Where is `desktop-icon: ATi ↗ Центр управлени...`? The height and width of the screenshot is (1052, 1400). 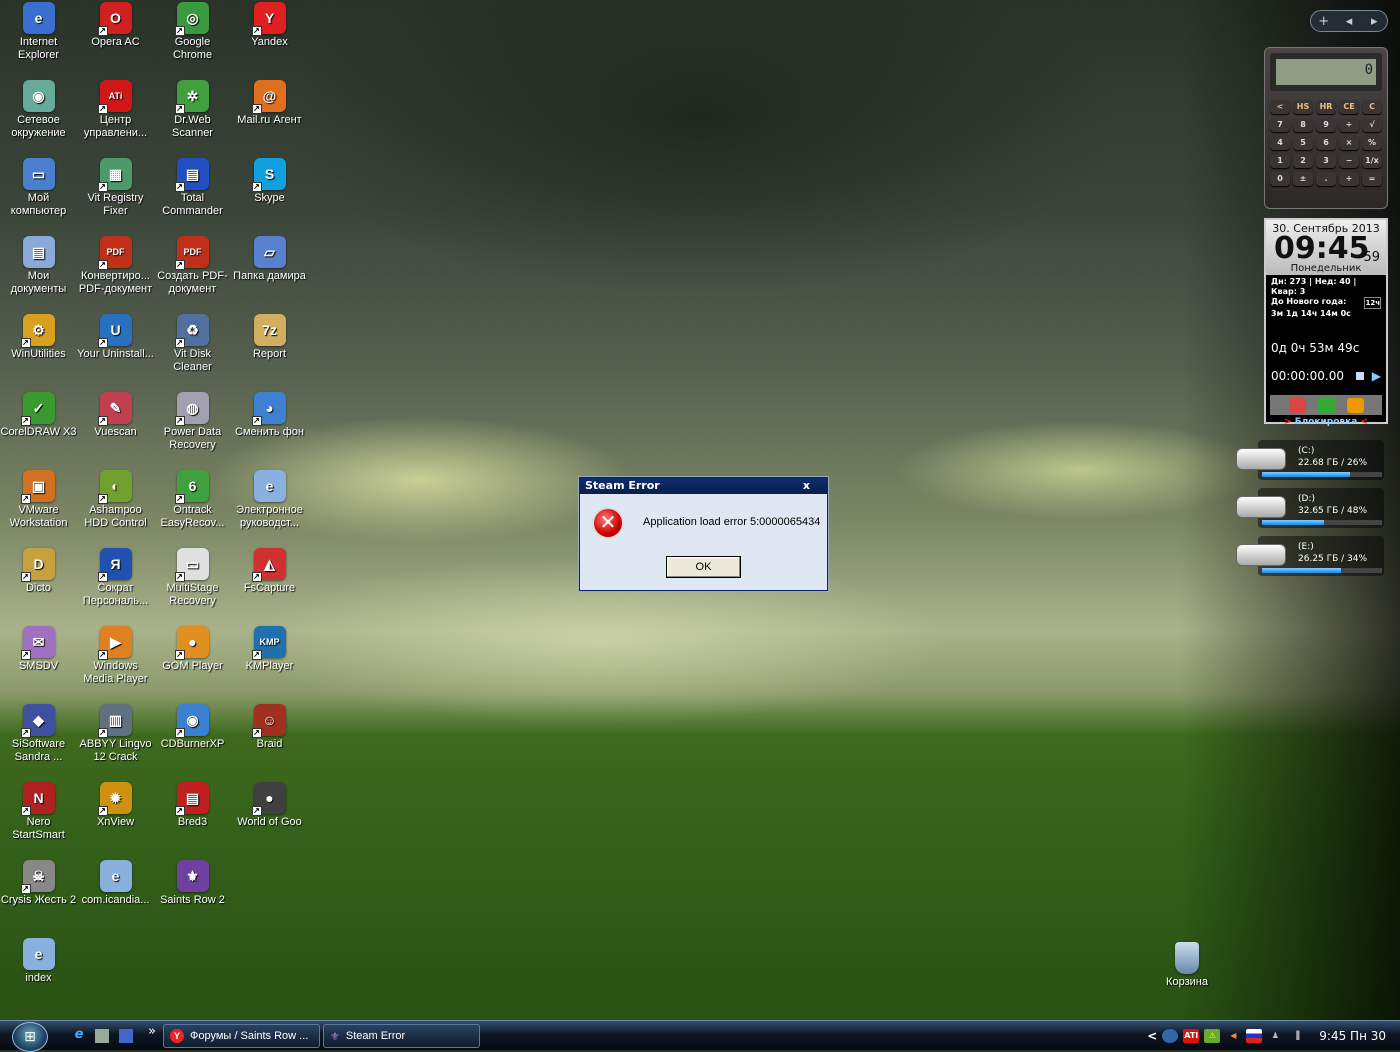 desktop-icon: ATi ↗ Центр управлени... is located at coordinates (115, 109).